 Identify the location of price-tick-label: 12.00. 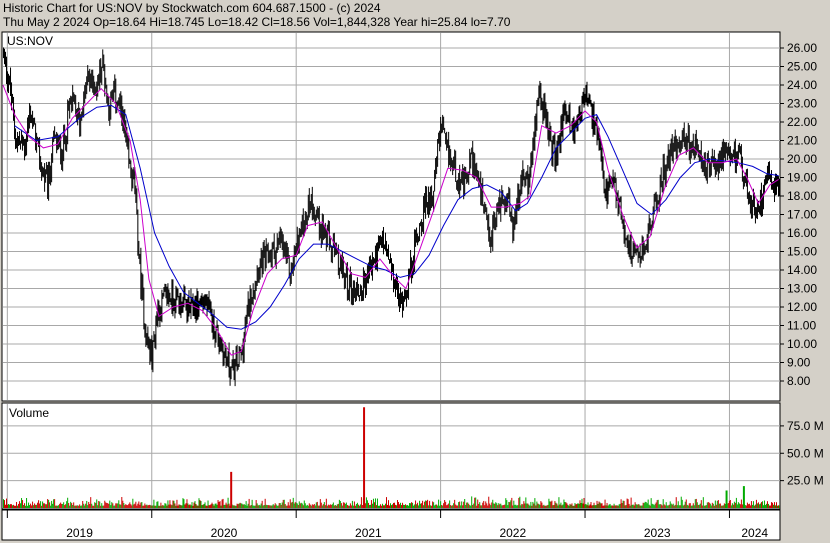
(802, 307).